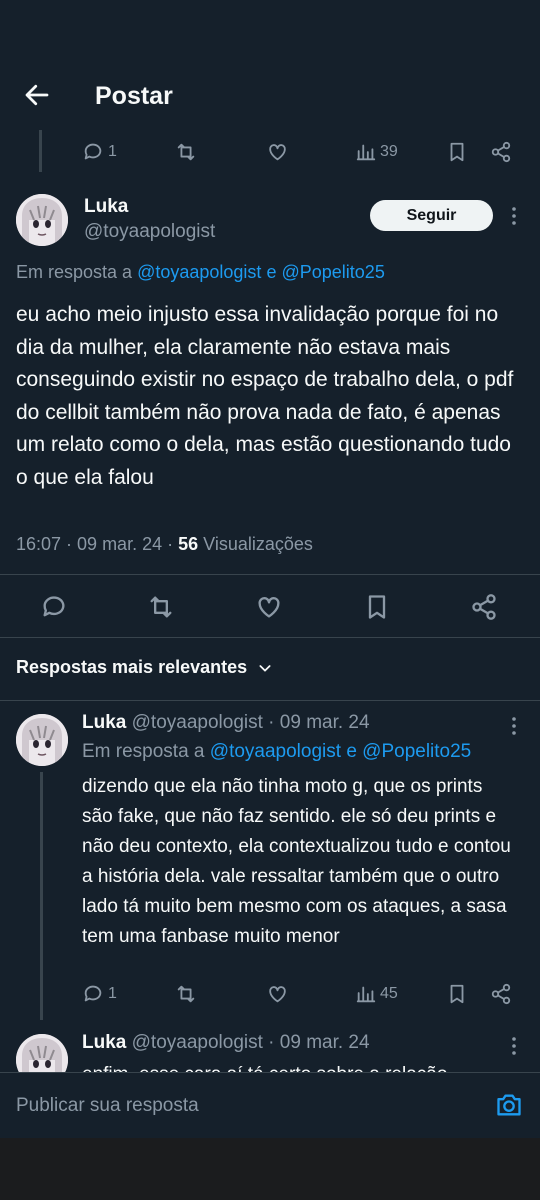 The height and width of the screenshot is (1200, 540). I want to click on post-meta: 16:07 · 09 mar. 24 · 56 Visualizações, so click(164, 544).